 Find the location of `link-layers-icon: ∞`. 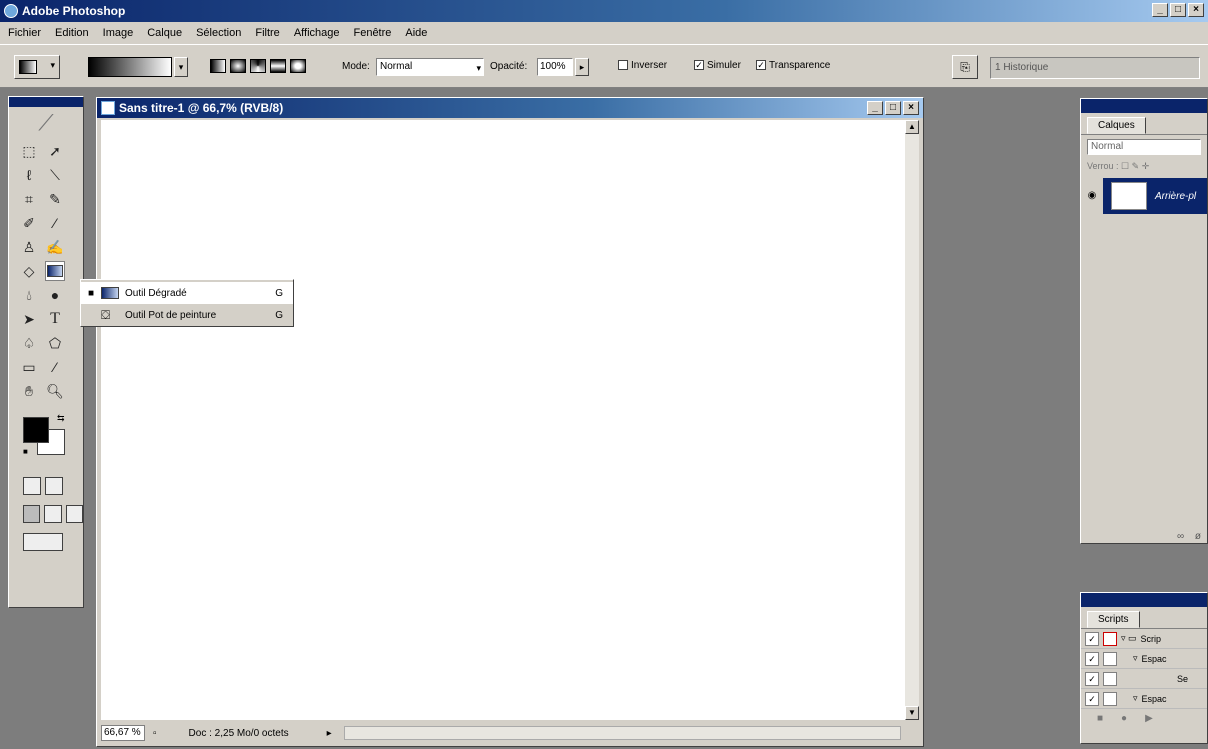

link-layers-icon: ∞ is located at coordinates (1180, 536).